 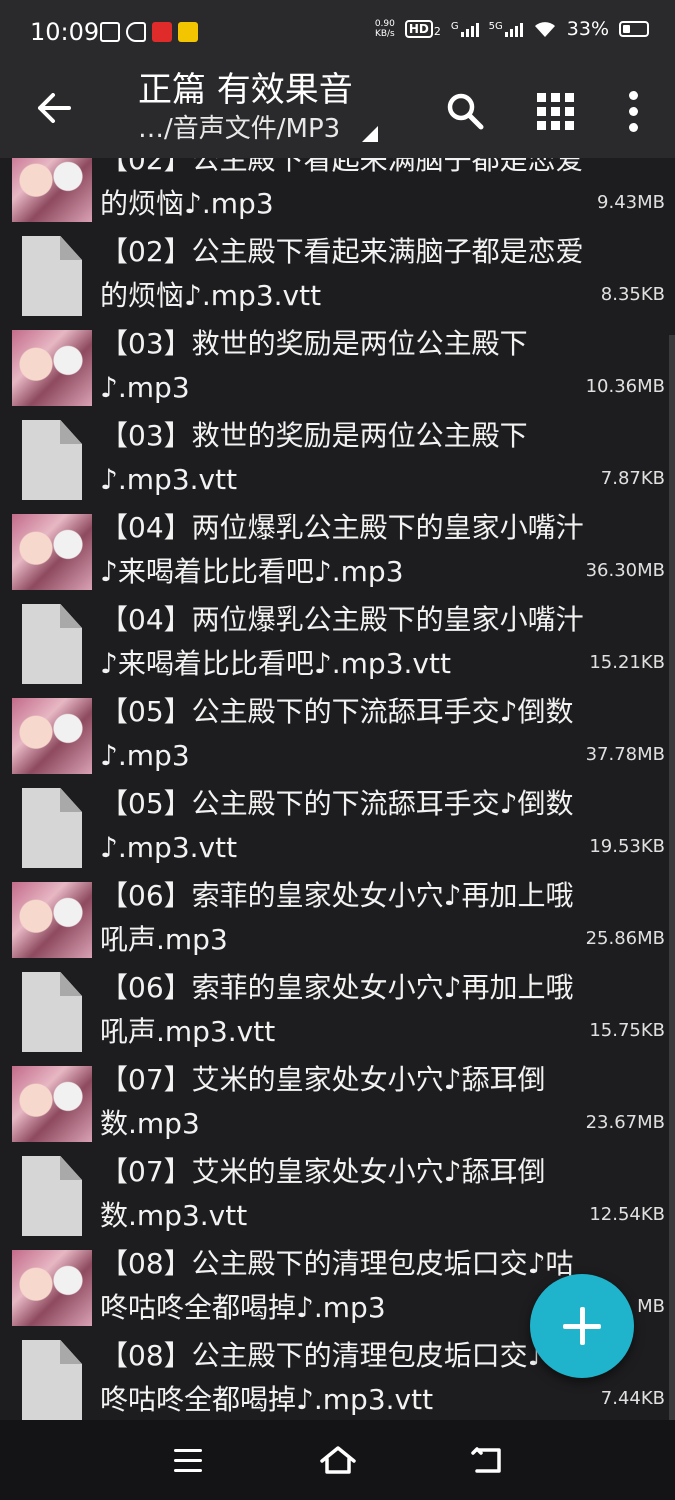 I want to click on file-row: 【06】索菲的皇家处女小穴♪再加上哦吼声.mp3 25.86MB, so click(x=337, y=920).